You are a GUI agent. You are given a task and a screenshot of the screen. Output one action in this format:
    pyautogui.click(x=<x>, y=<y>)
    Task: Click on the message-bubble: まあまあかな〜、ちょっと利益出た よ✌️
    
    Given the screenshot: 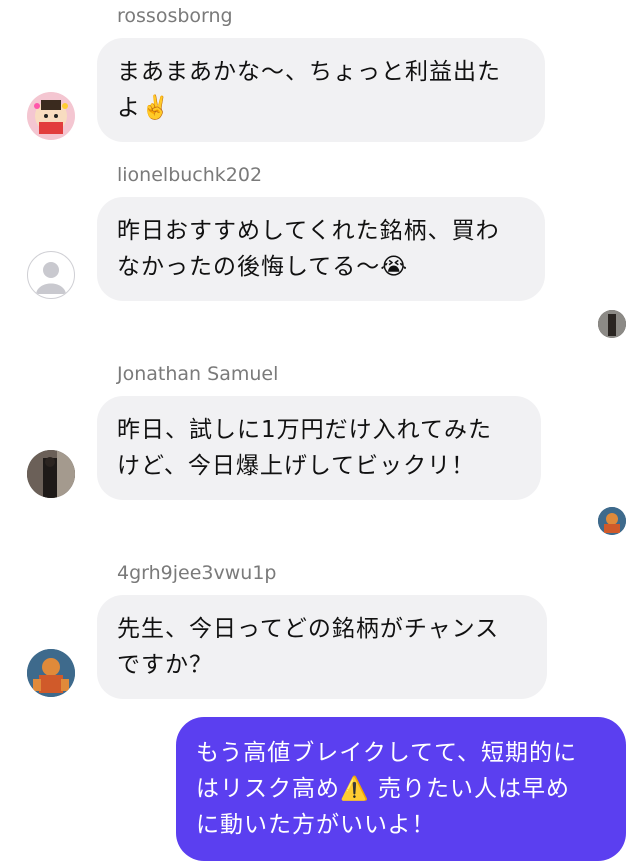 What is the action you would take?
    pyautogui.click(x=321, y=90)
    